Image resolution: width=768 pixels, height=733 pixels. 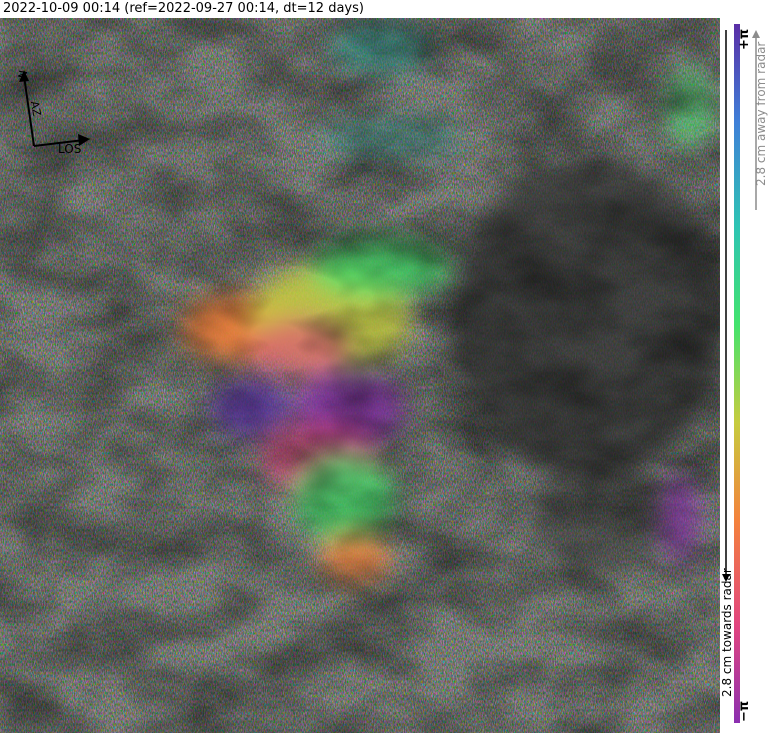 What do you see at coordinates (737, 373) in the screenshot?
I see `phase-colorbar` at bounding box center [737, 373].